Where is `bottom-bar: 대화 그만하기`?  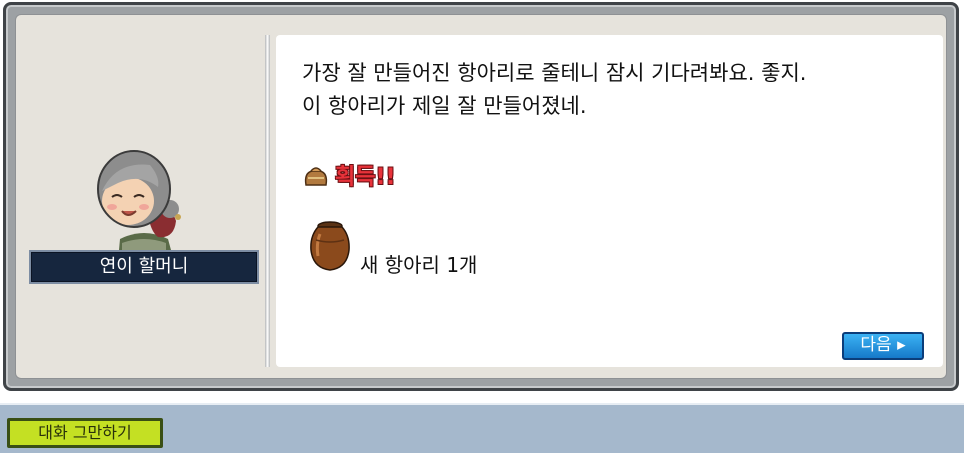 bottom-bar: 대화 그만하기 is located at coordinates (482, 428).